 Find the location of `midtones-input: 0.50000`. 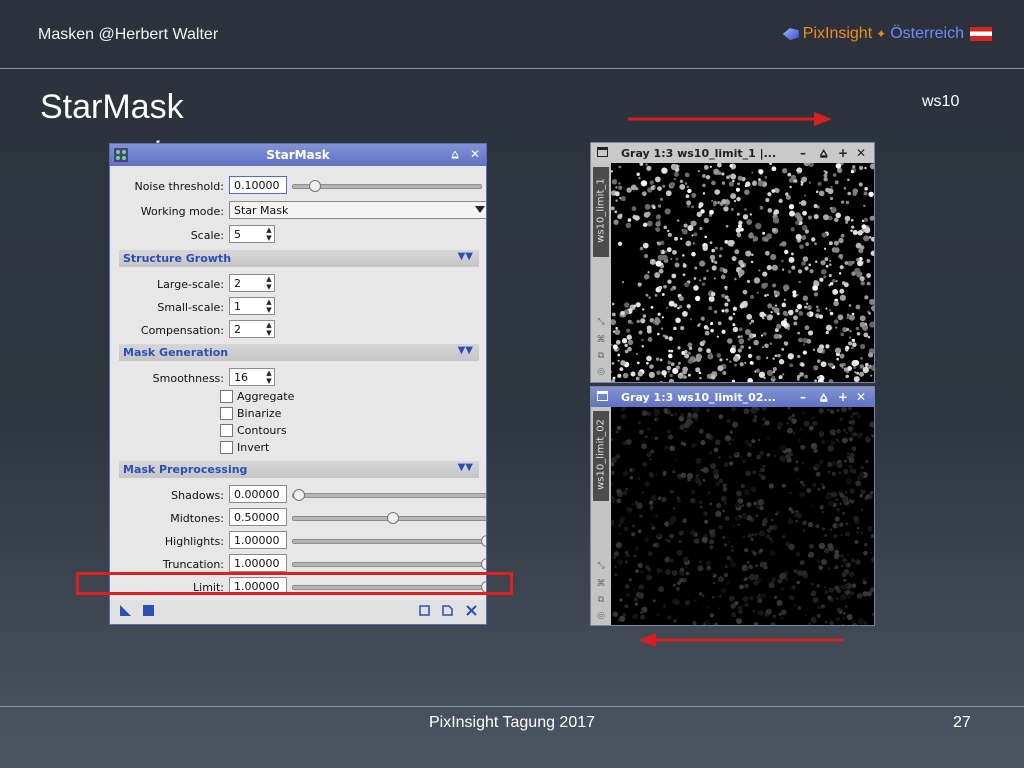

midtones-input: 0.50000 is located at coordinates (258, 517).